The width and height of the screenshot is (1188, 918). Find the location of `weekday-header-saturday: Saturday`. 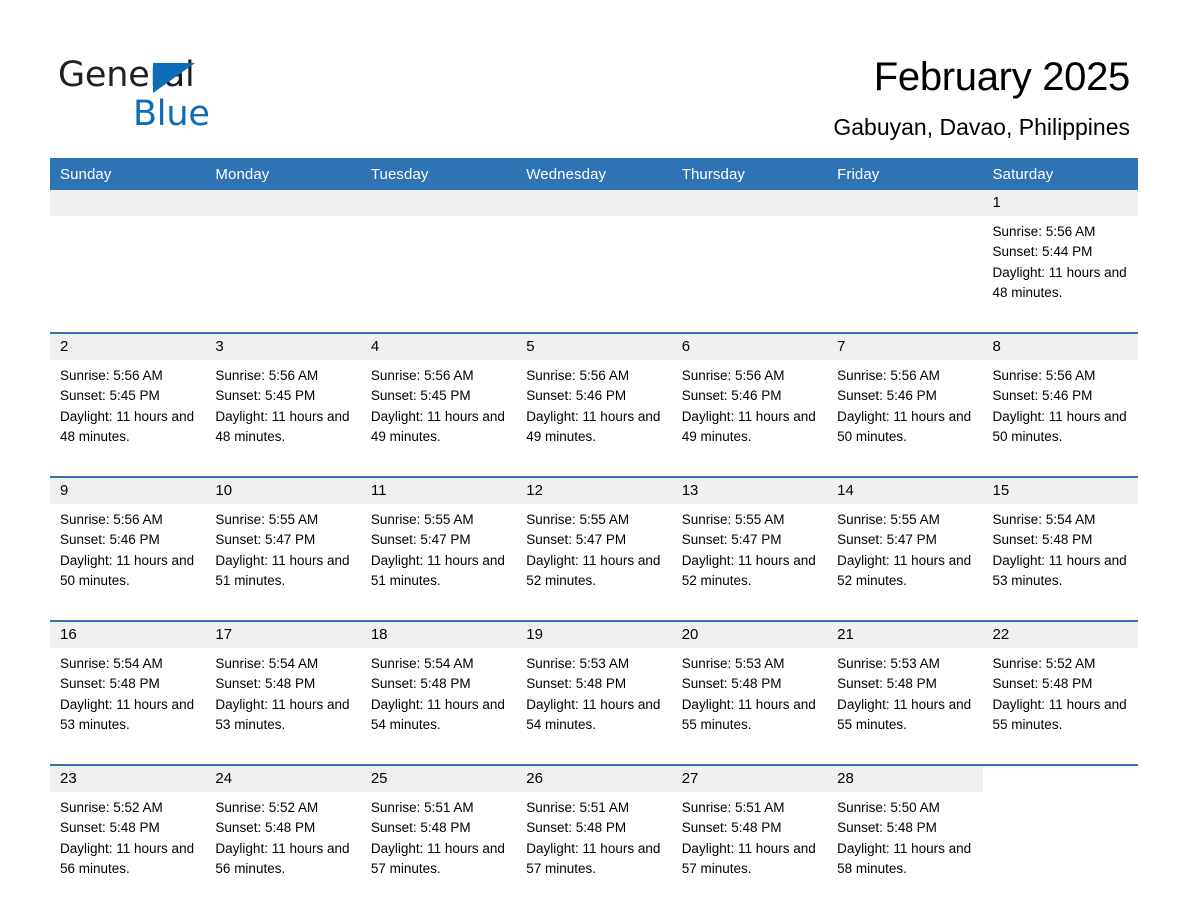

weekday-header-saturday: Saturday is located at coordinates (1060, 174).